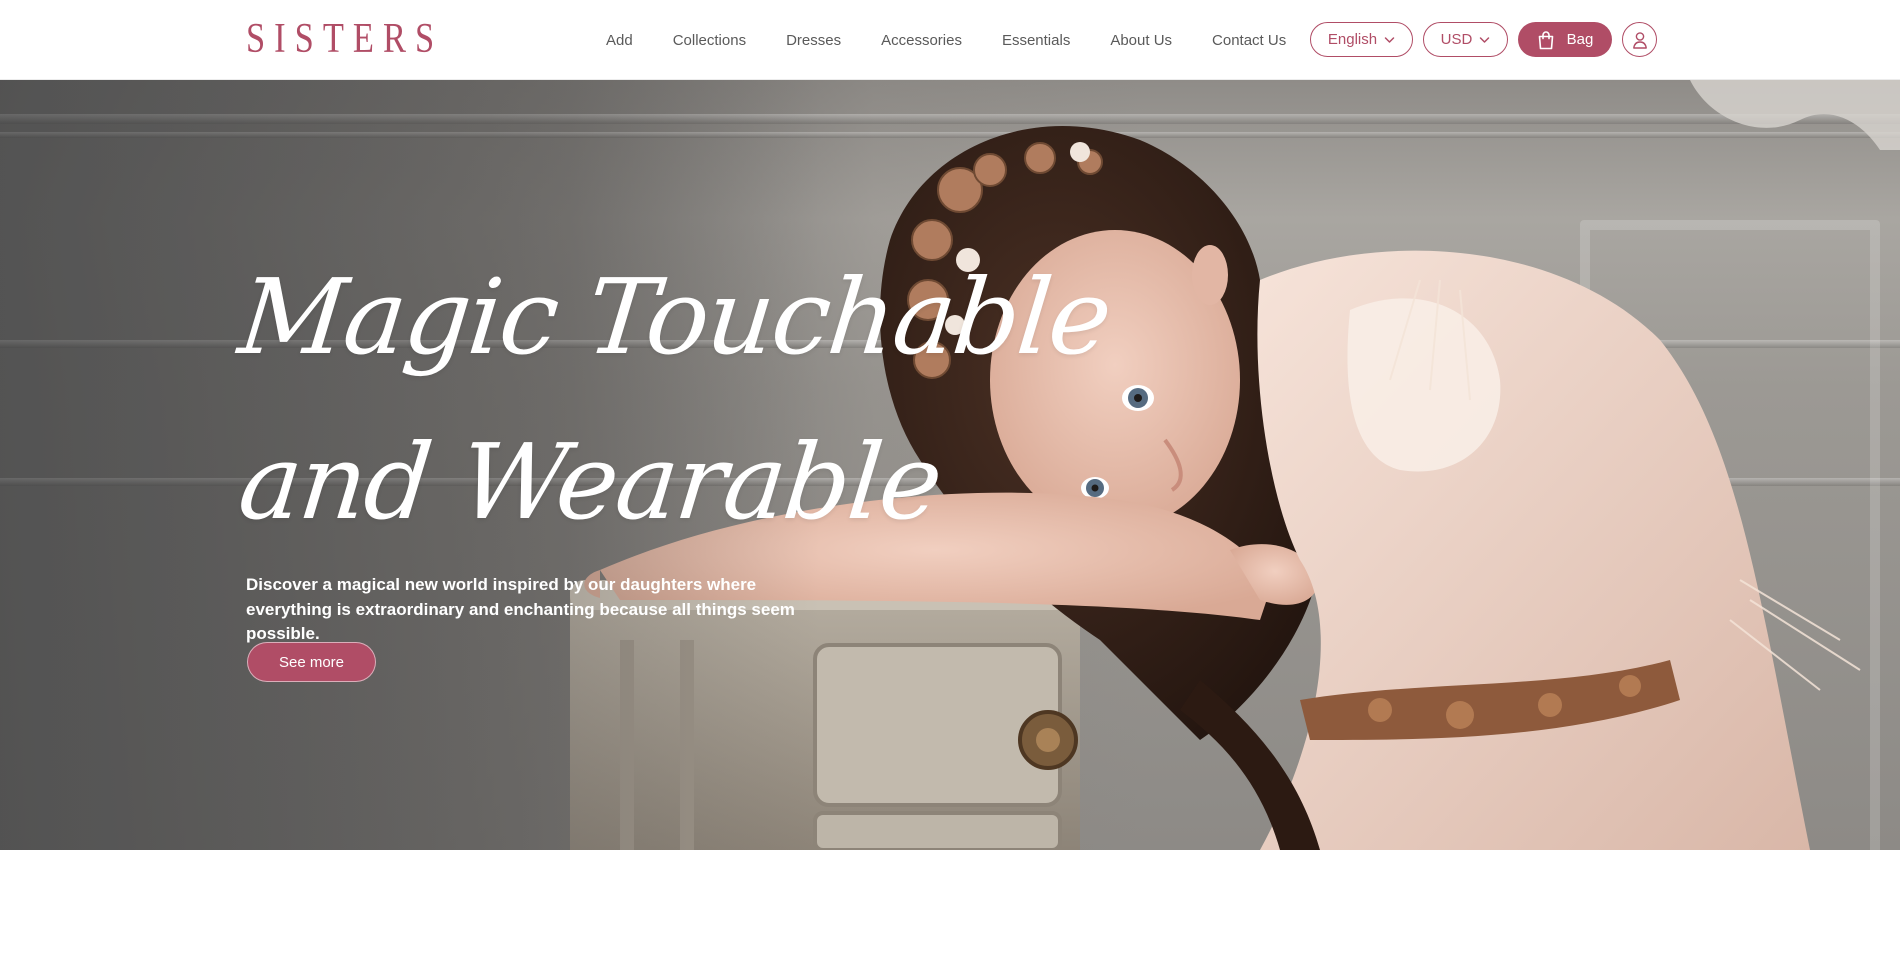  What do you see at coordinates (709, 40) in the screenshot?
I see `nav-item-collections: Collections` at bounding box center [709, 40].